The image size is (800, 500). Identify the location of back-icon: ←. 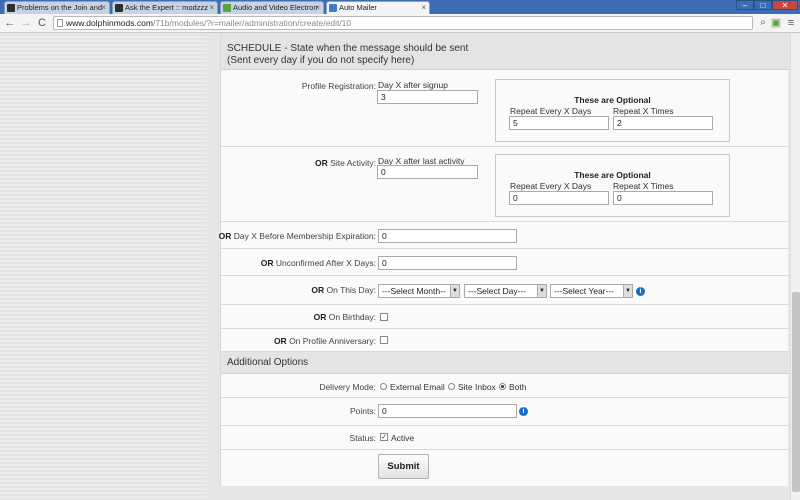
(10, 23).